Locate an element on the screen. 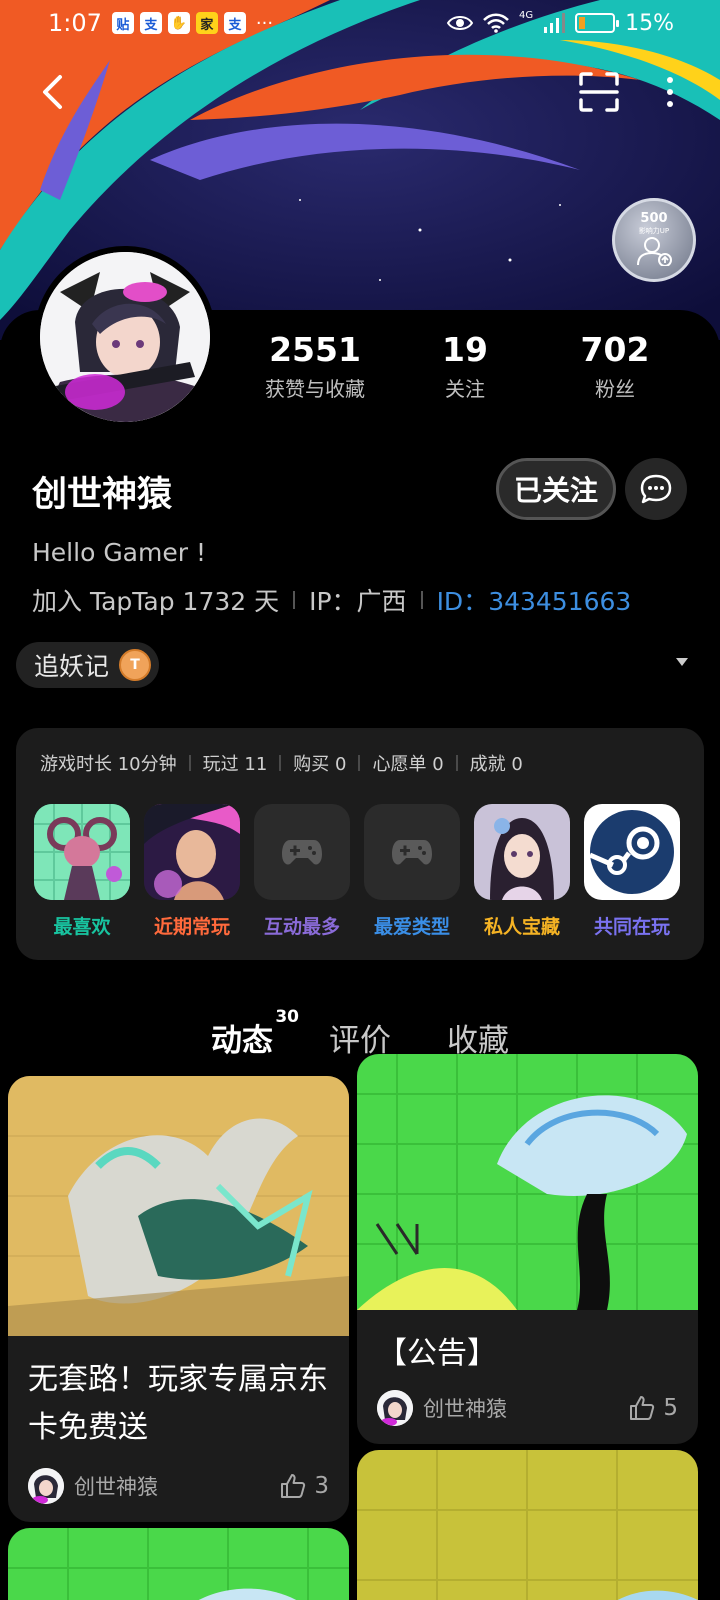 Image resolution: width=720 pixels, height=1600 pixels. battery-percent: 15% is located at coordinates (649, 23).